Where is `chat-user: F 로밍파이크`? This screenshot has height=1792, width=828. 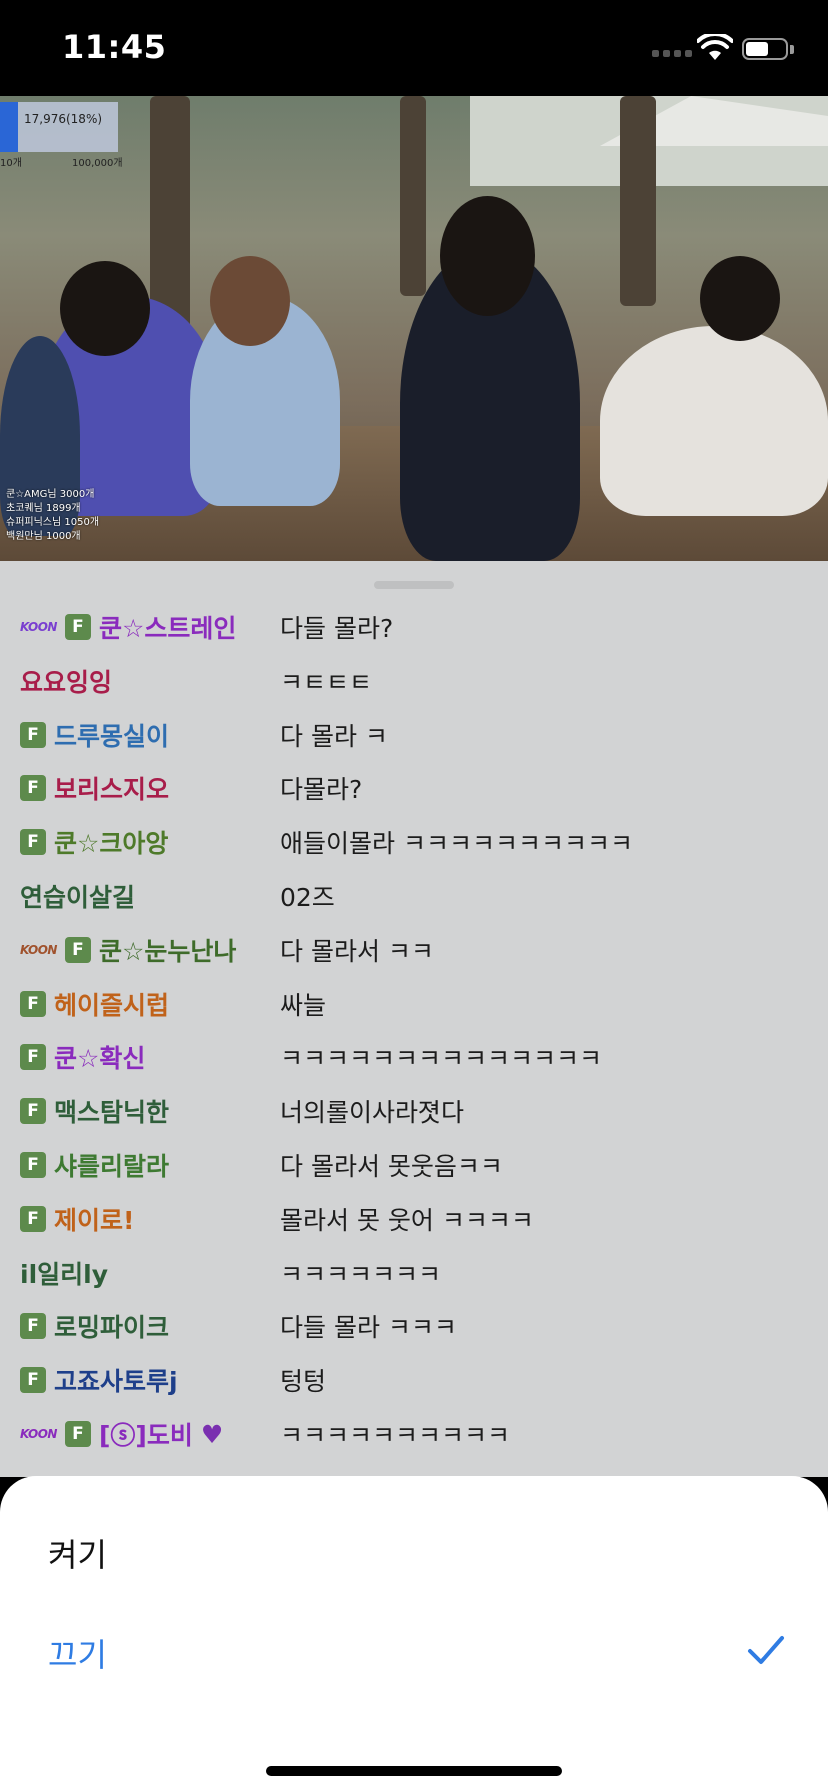 chat-user: F 로밍파이크 is located at coordinates (94, 1326).